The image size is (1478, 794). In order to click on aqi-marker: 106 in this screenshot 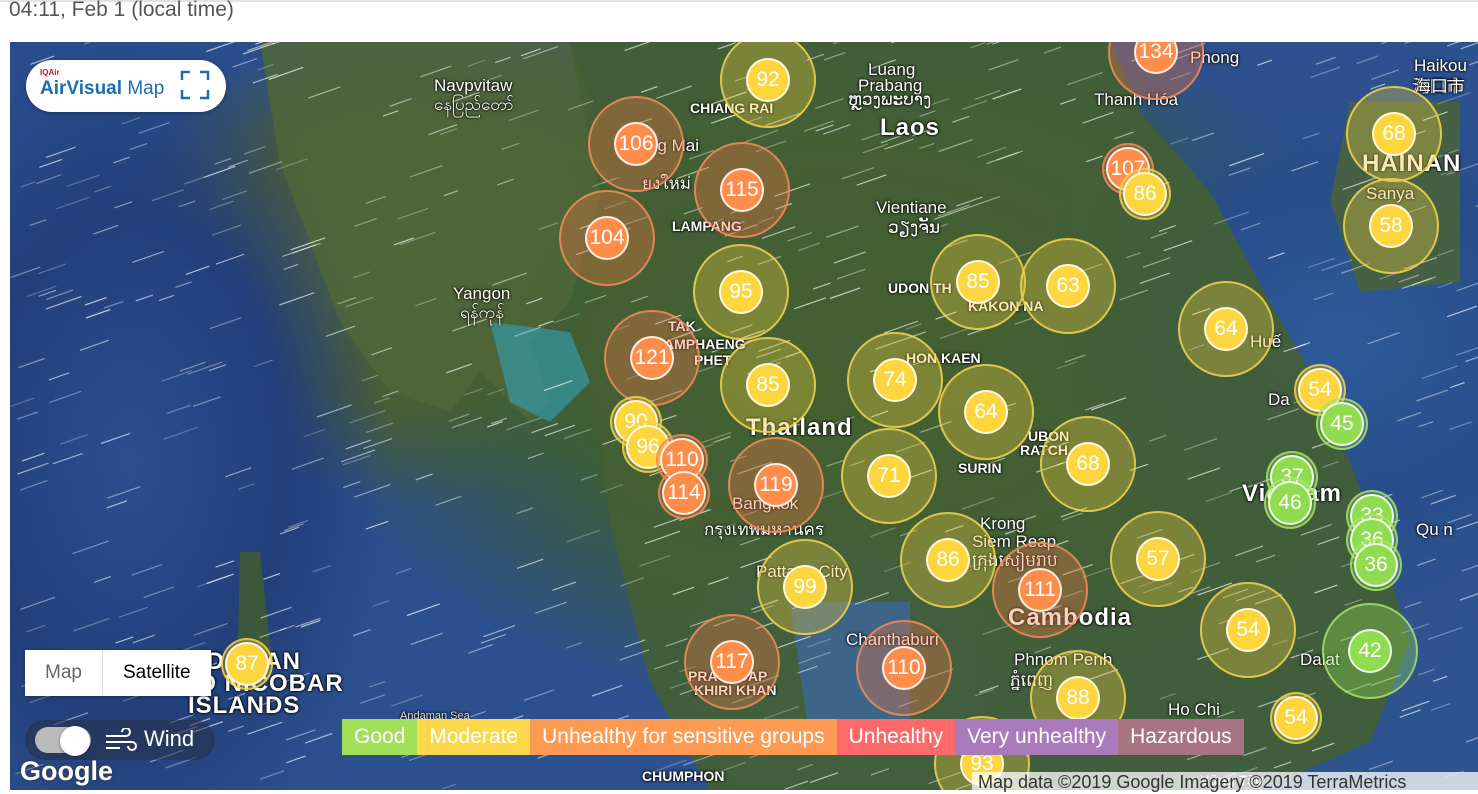, I will do `click(636, 144)`.